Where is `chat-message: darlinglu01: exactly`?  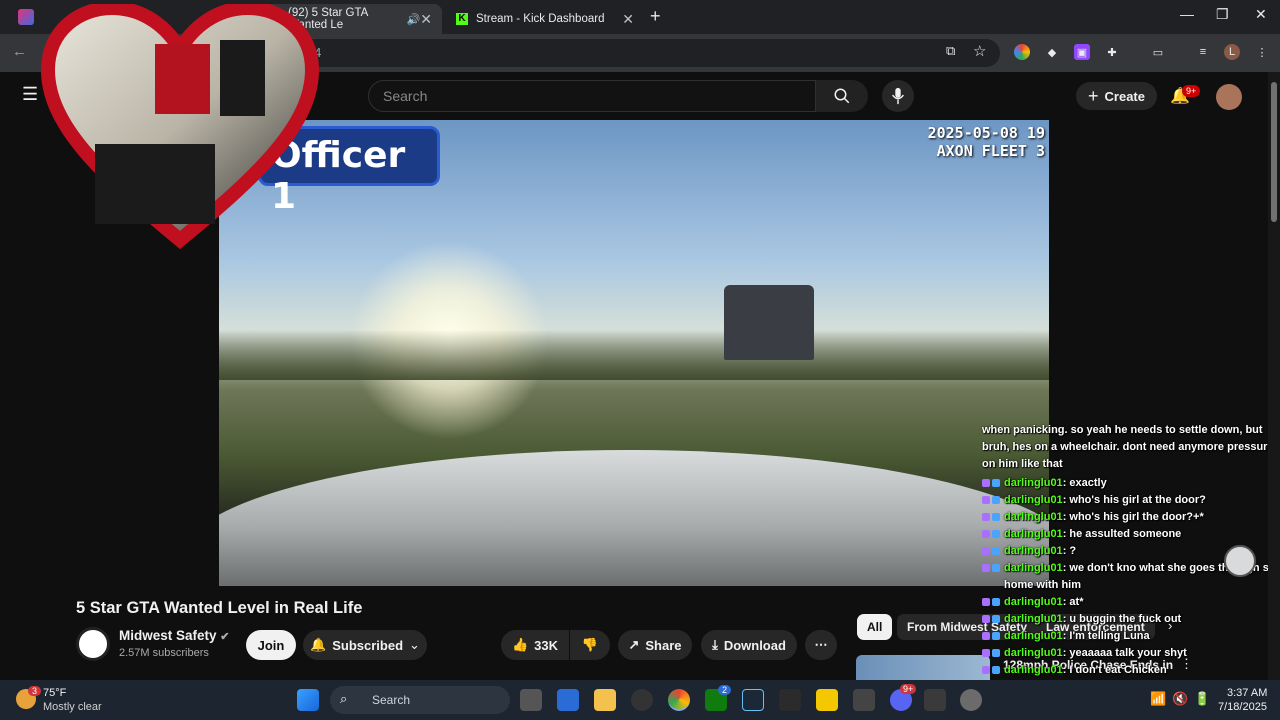 chat-message: darlinglu01: exactly is located at coordinates (1130, 483).